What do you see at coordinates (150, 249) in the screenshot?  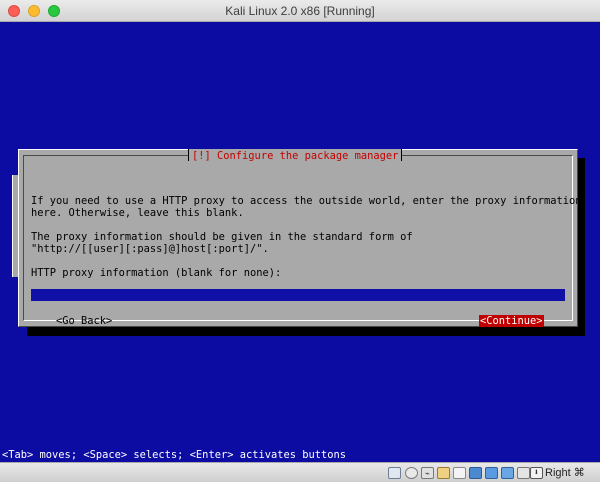 I see `info-line-4: "http://[[user][:pass]@]host[:port]/".` at bounding box center [150, 249].